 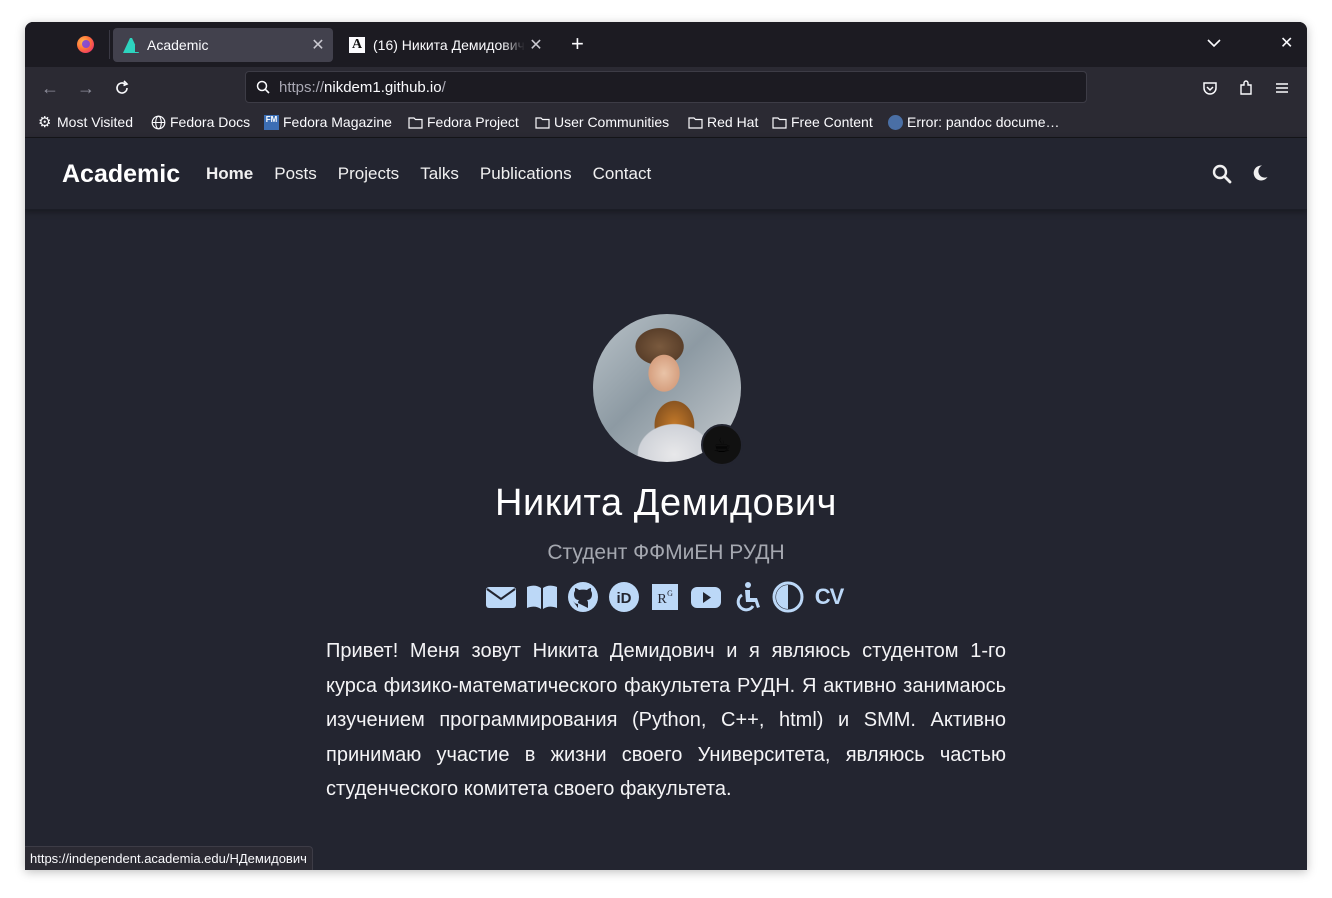 What do you see at coordinates (542, 597) in the screenshot?
I see `book-icon` at bounding box center [542, 597].